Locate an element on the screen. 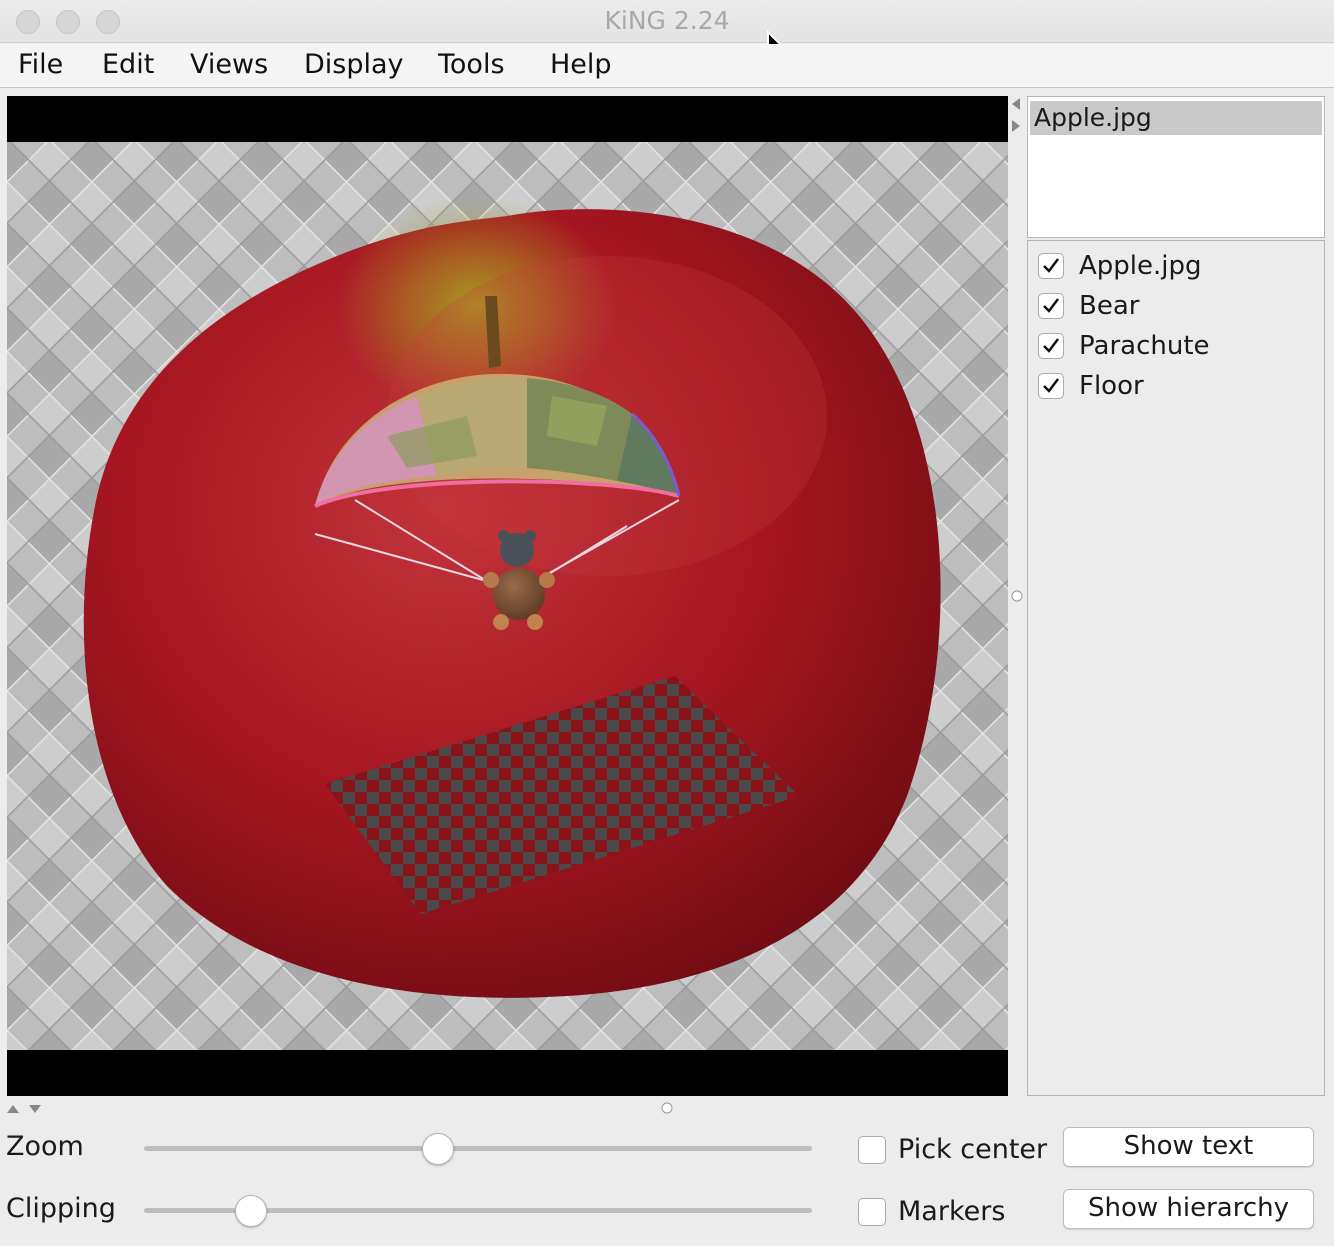  menu-views: Views is located at coordinates (229, 64).